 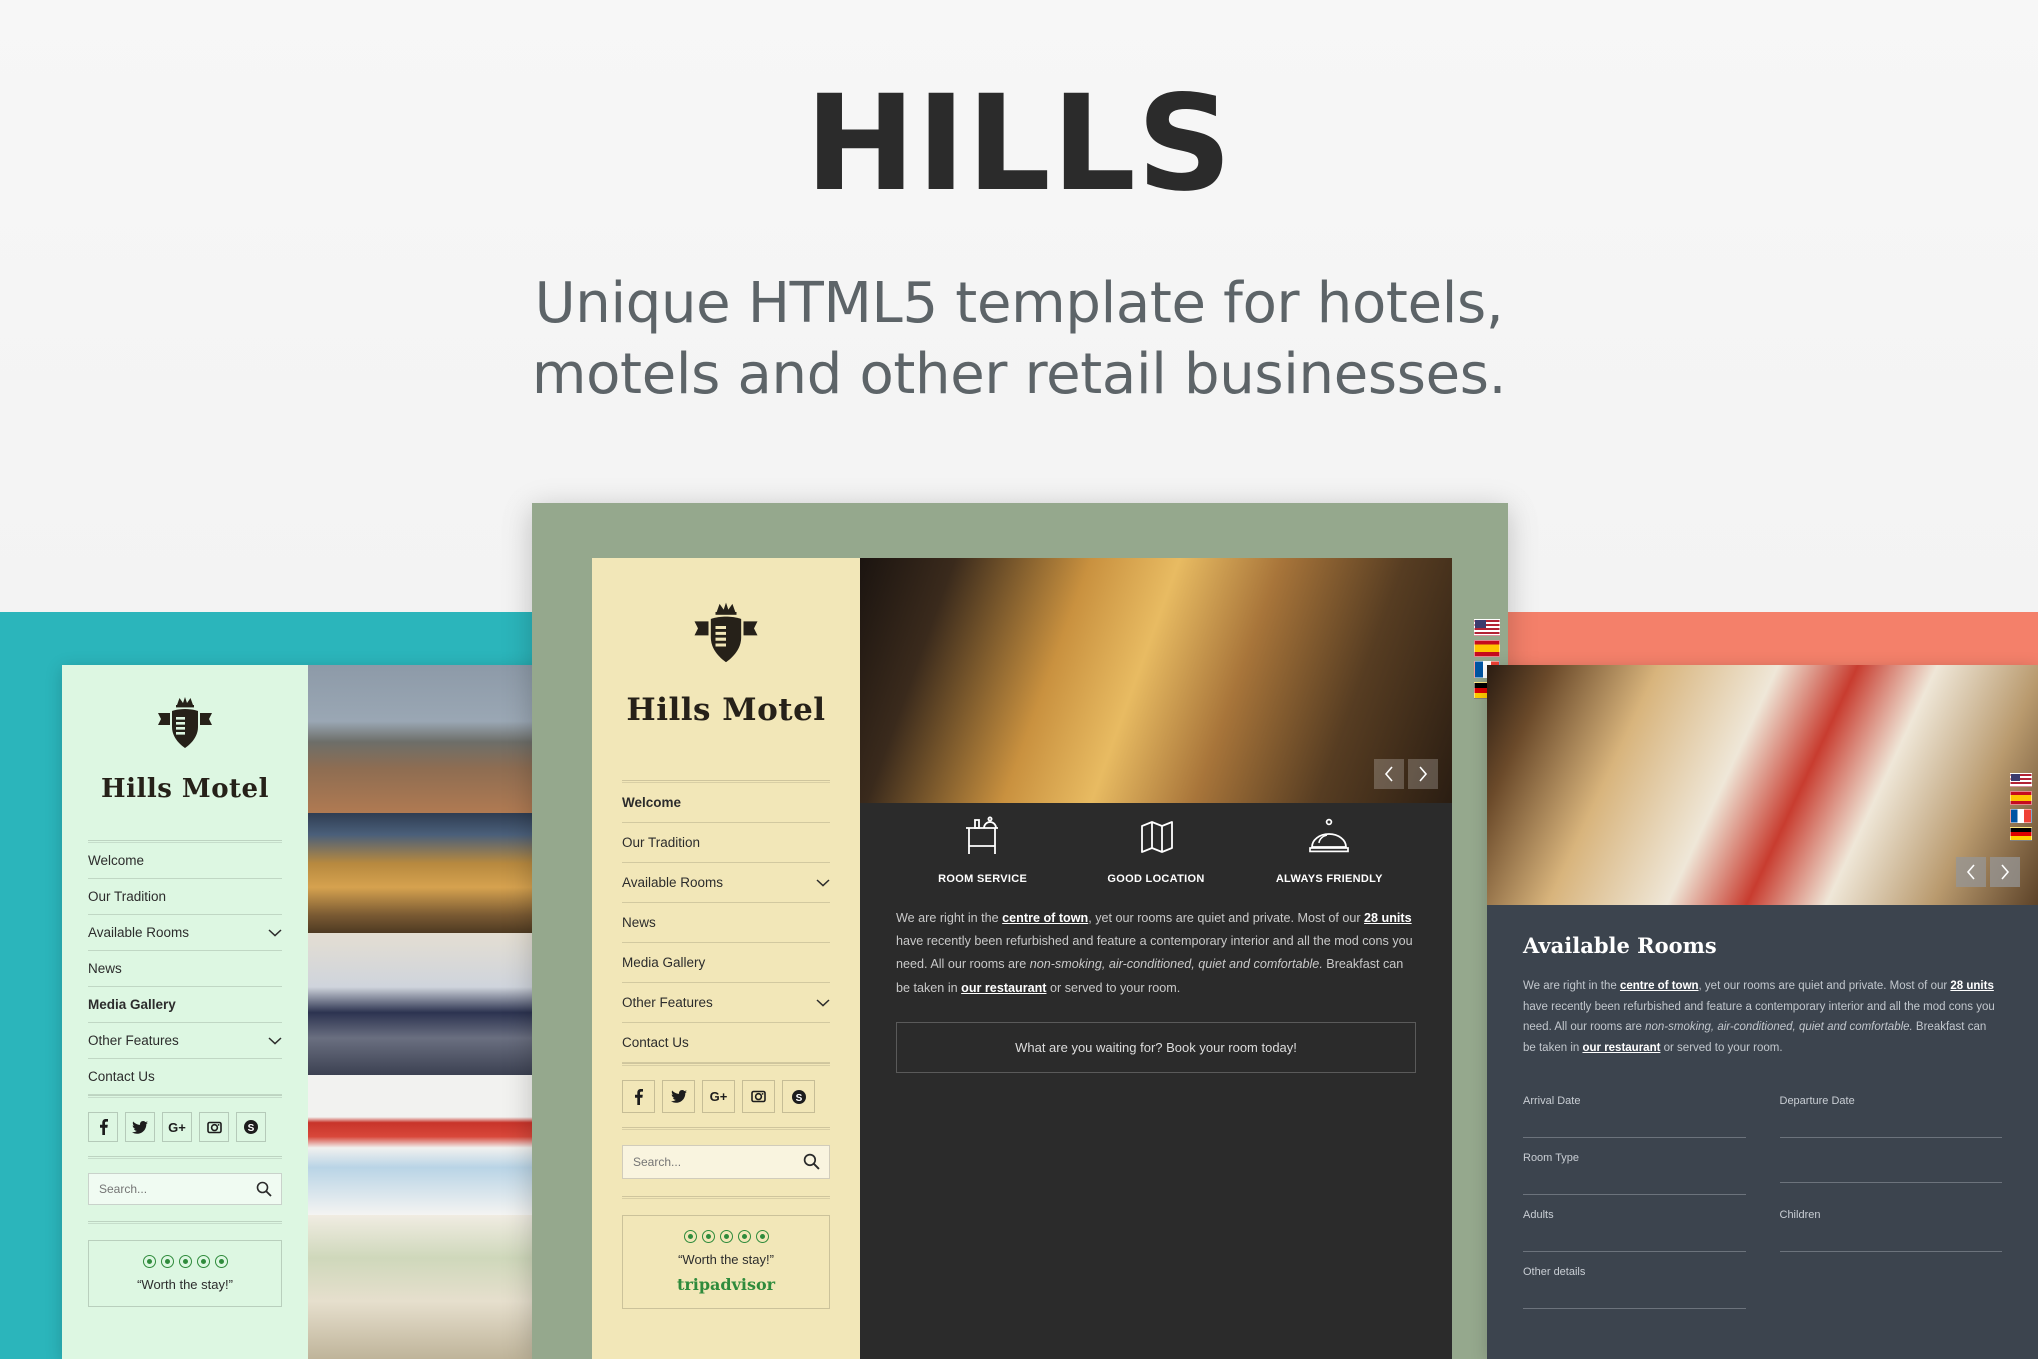 I want to click on left-logo: Hills Motel, so click(x=185, y=748).